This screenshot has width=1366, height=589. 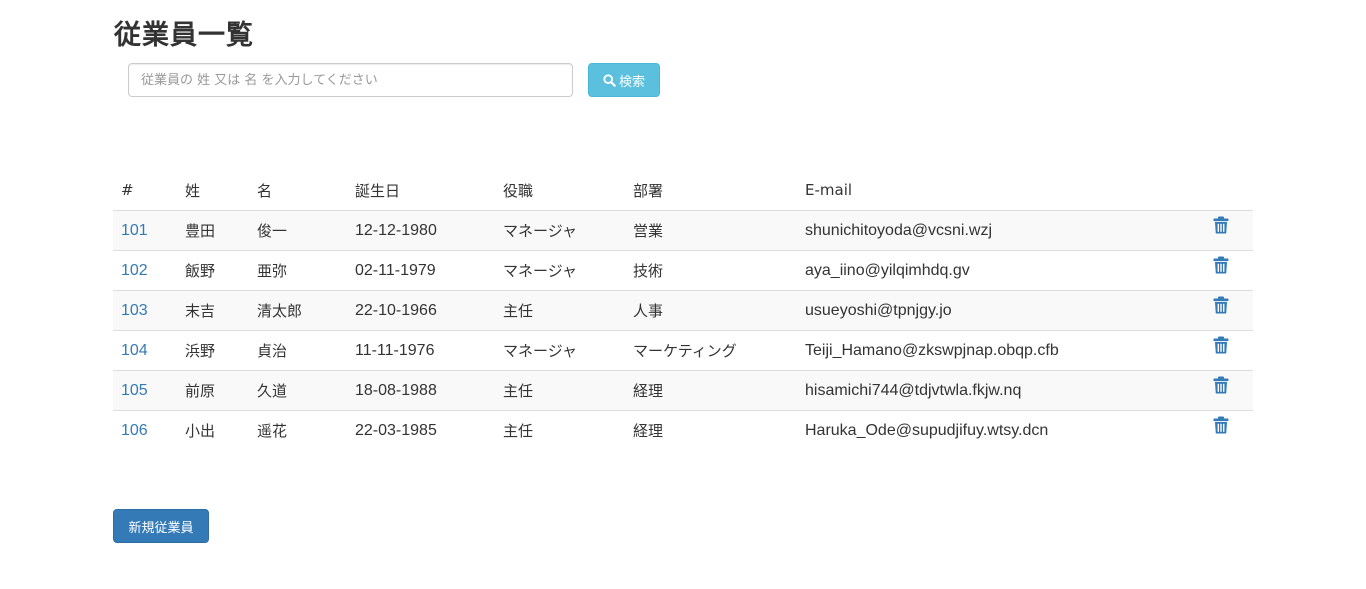 What do you see at coordinates (272, 231) in the screenshot?
I see `first-name-cell: 俊一` at bounding box center [272, 231].